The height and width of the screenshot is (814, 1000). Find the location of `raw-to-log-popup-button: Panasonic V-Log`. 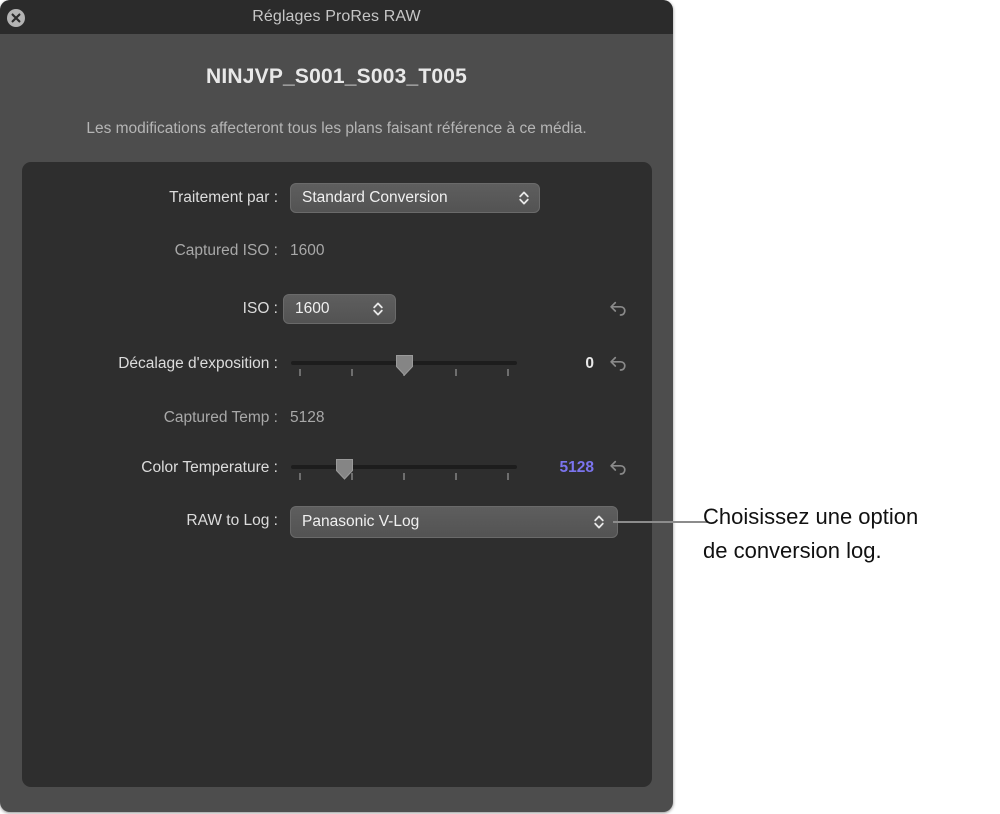

raw-to-log-popup-button: Panasonic V-Log is located at coordinates (454, 522).